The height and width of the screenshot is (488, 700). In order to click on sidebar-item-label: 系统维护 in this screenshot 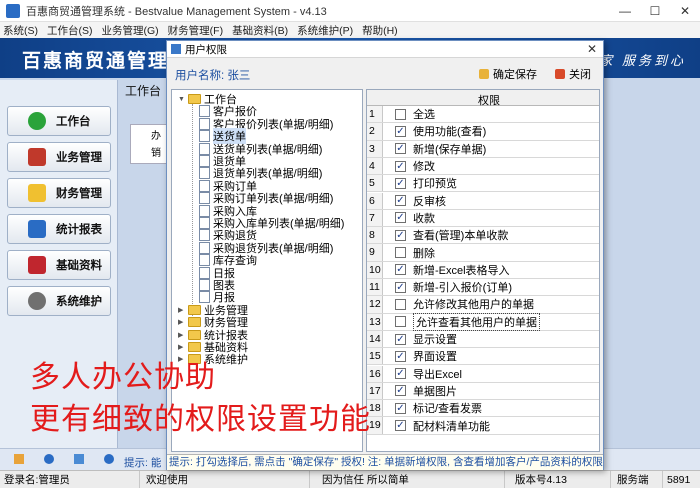, I will do `click(79, 302)`.